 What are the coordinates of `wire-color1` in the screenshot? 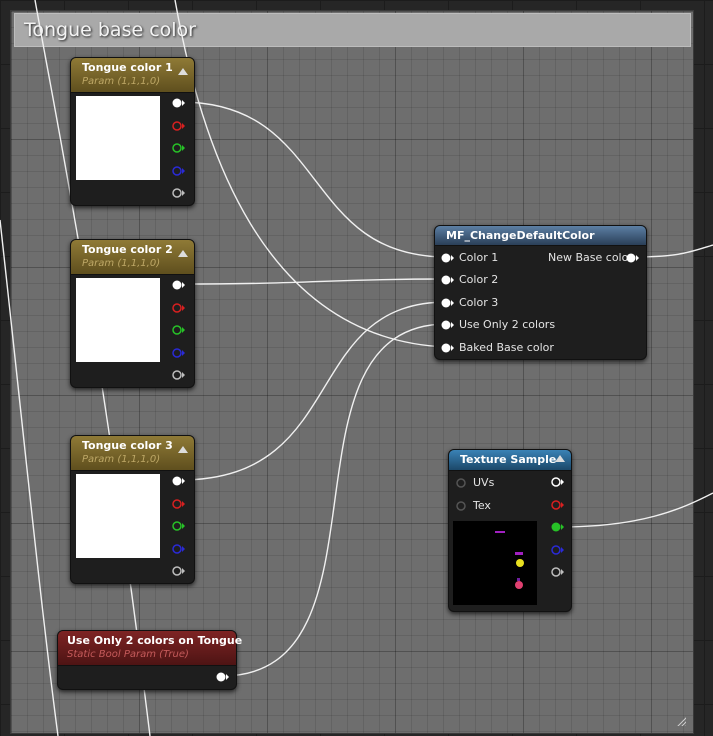 It's located at (313, 179).